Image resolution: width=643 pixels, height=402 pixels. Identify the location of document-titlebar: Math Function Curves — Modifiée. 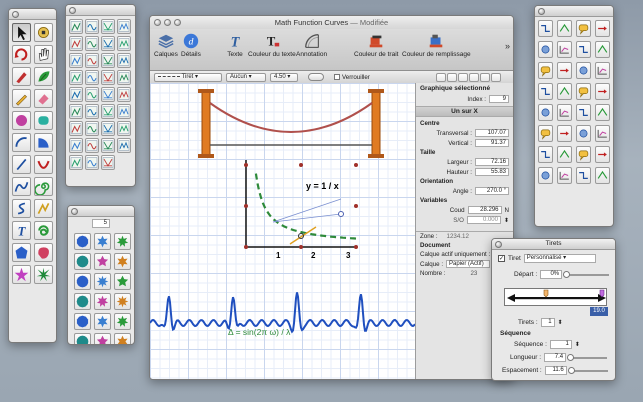
(331, 22).